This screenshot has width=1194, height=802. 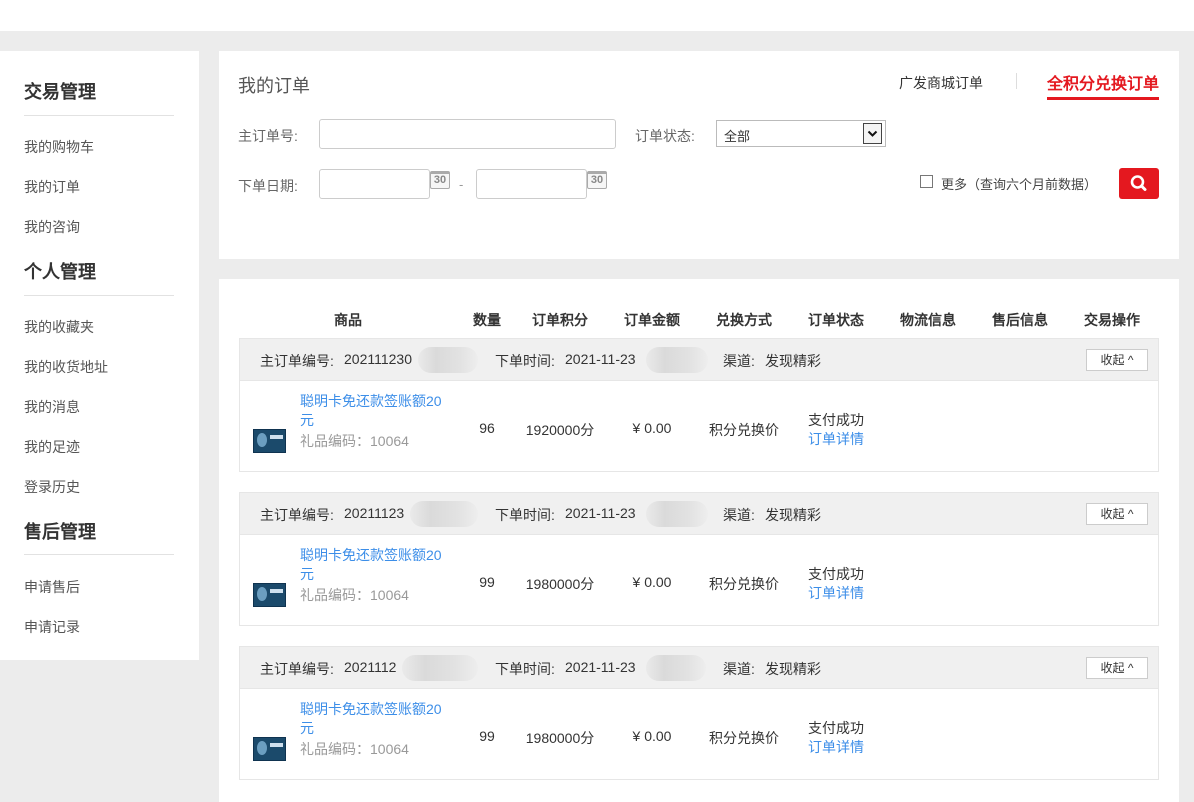 I want to click on sidebar-item-apply-records: 申请记录, so click(x=52, y=627).